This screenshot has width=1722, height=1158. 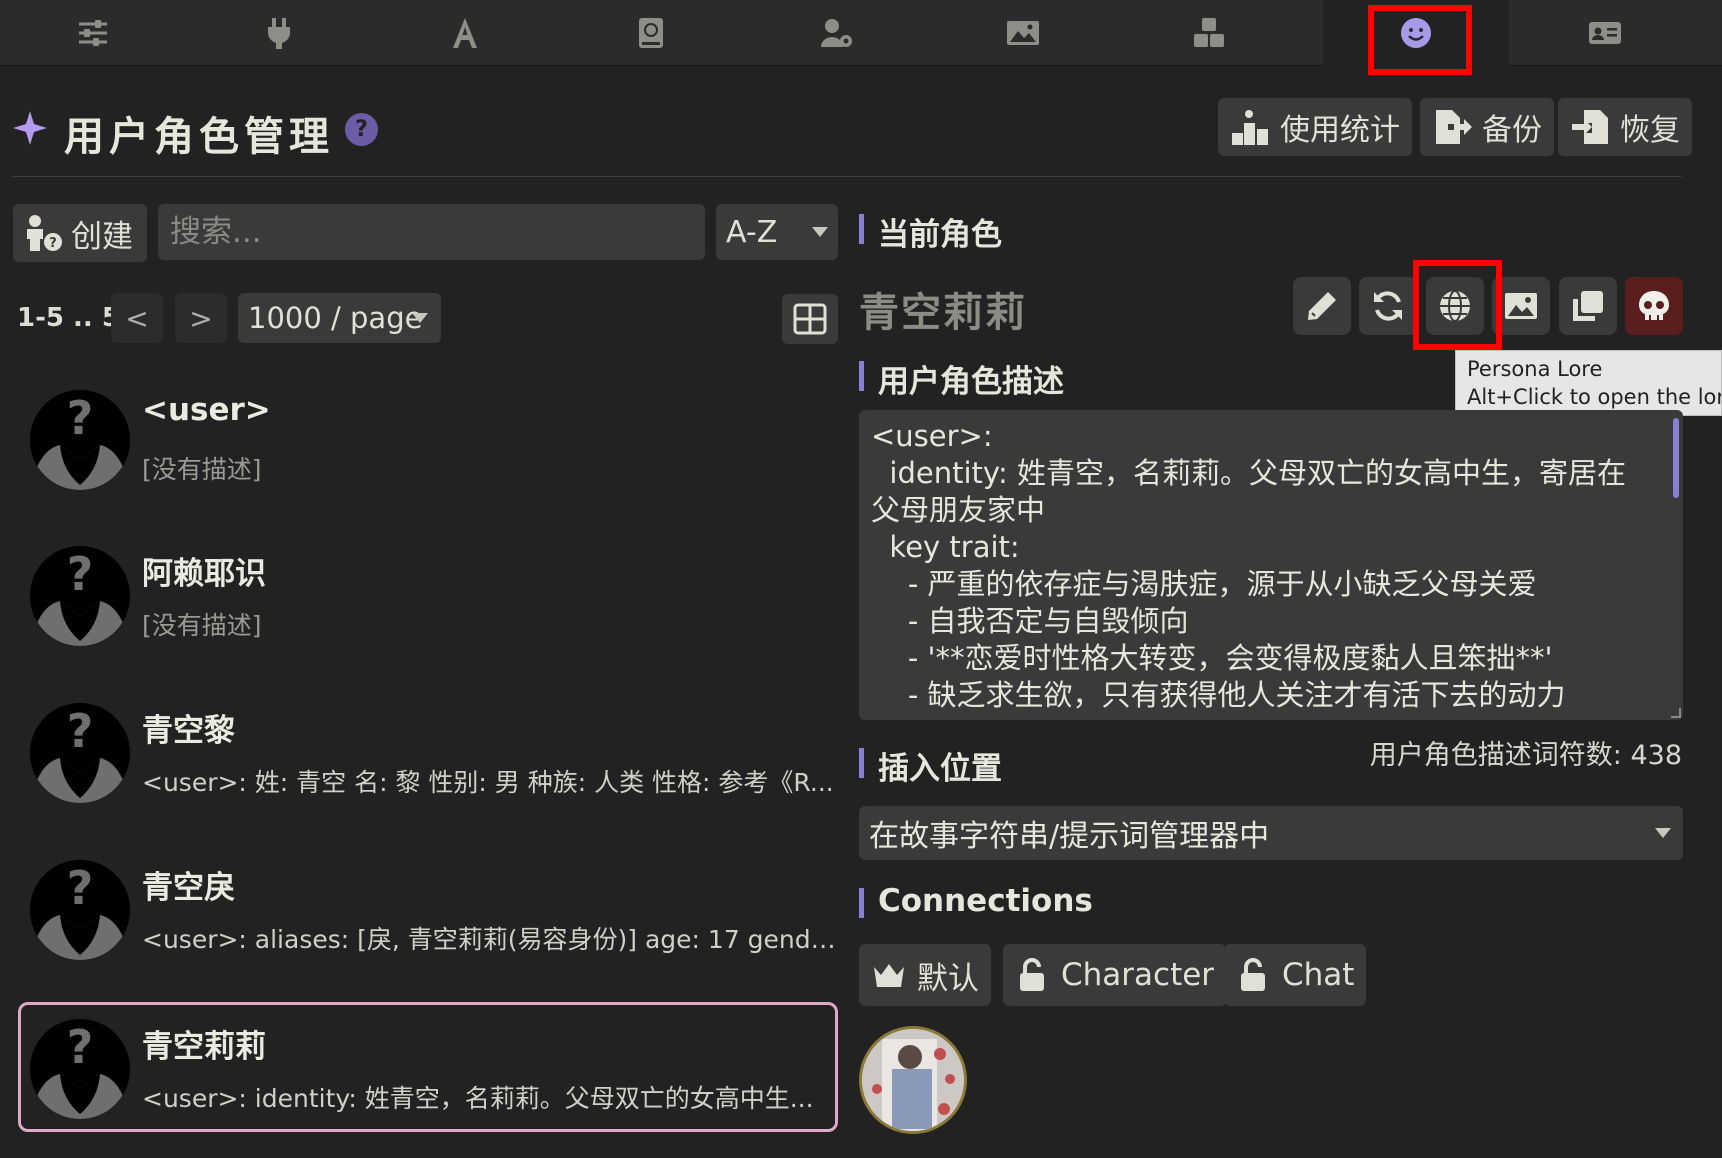 I want to click on rotate-icon, so click(x=1388, y=306).